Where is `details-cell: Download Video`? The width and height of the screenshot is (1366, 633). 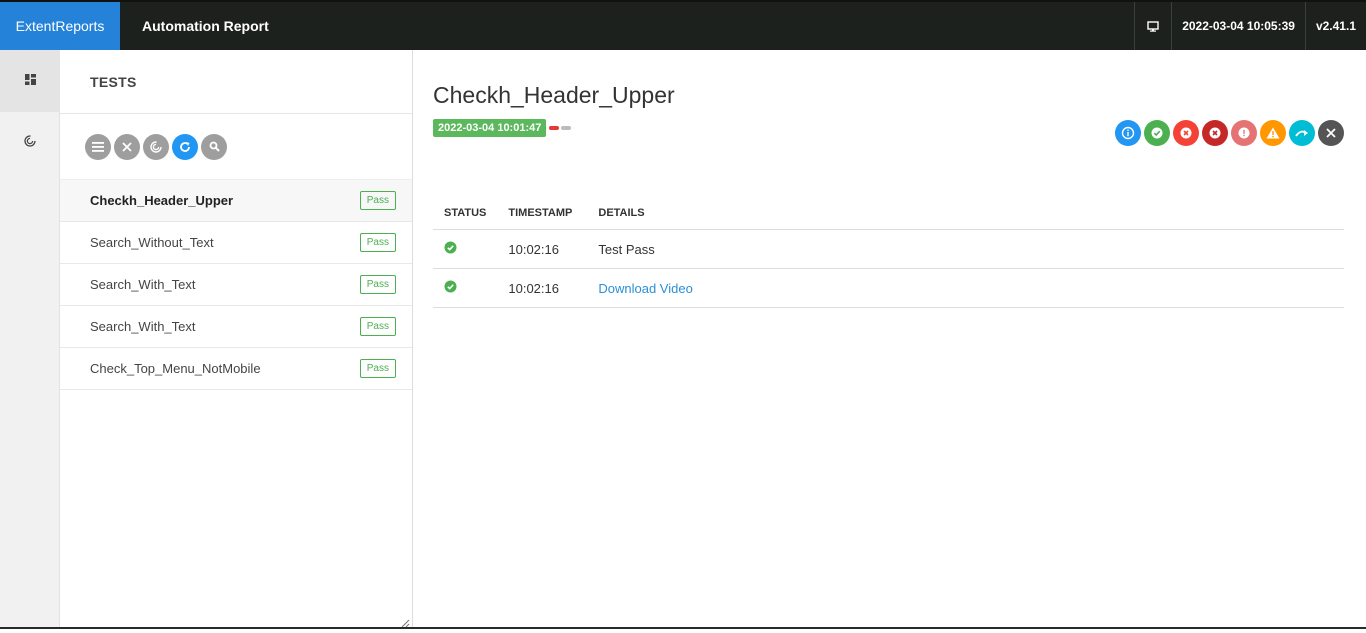
details-cell: Download Video is located at coordinates (965, 288).